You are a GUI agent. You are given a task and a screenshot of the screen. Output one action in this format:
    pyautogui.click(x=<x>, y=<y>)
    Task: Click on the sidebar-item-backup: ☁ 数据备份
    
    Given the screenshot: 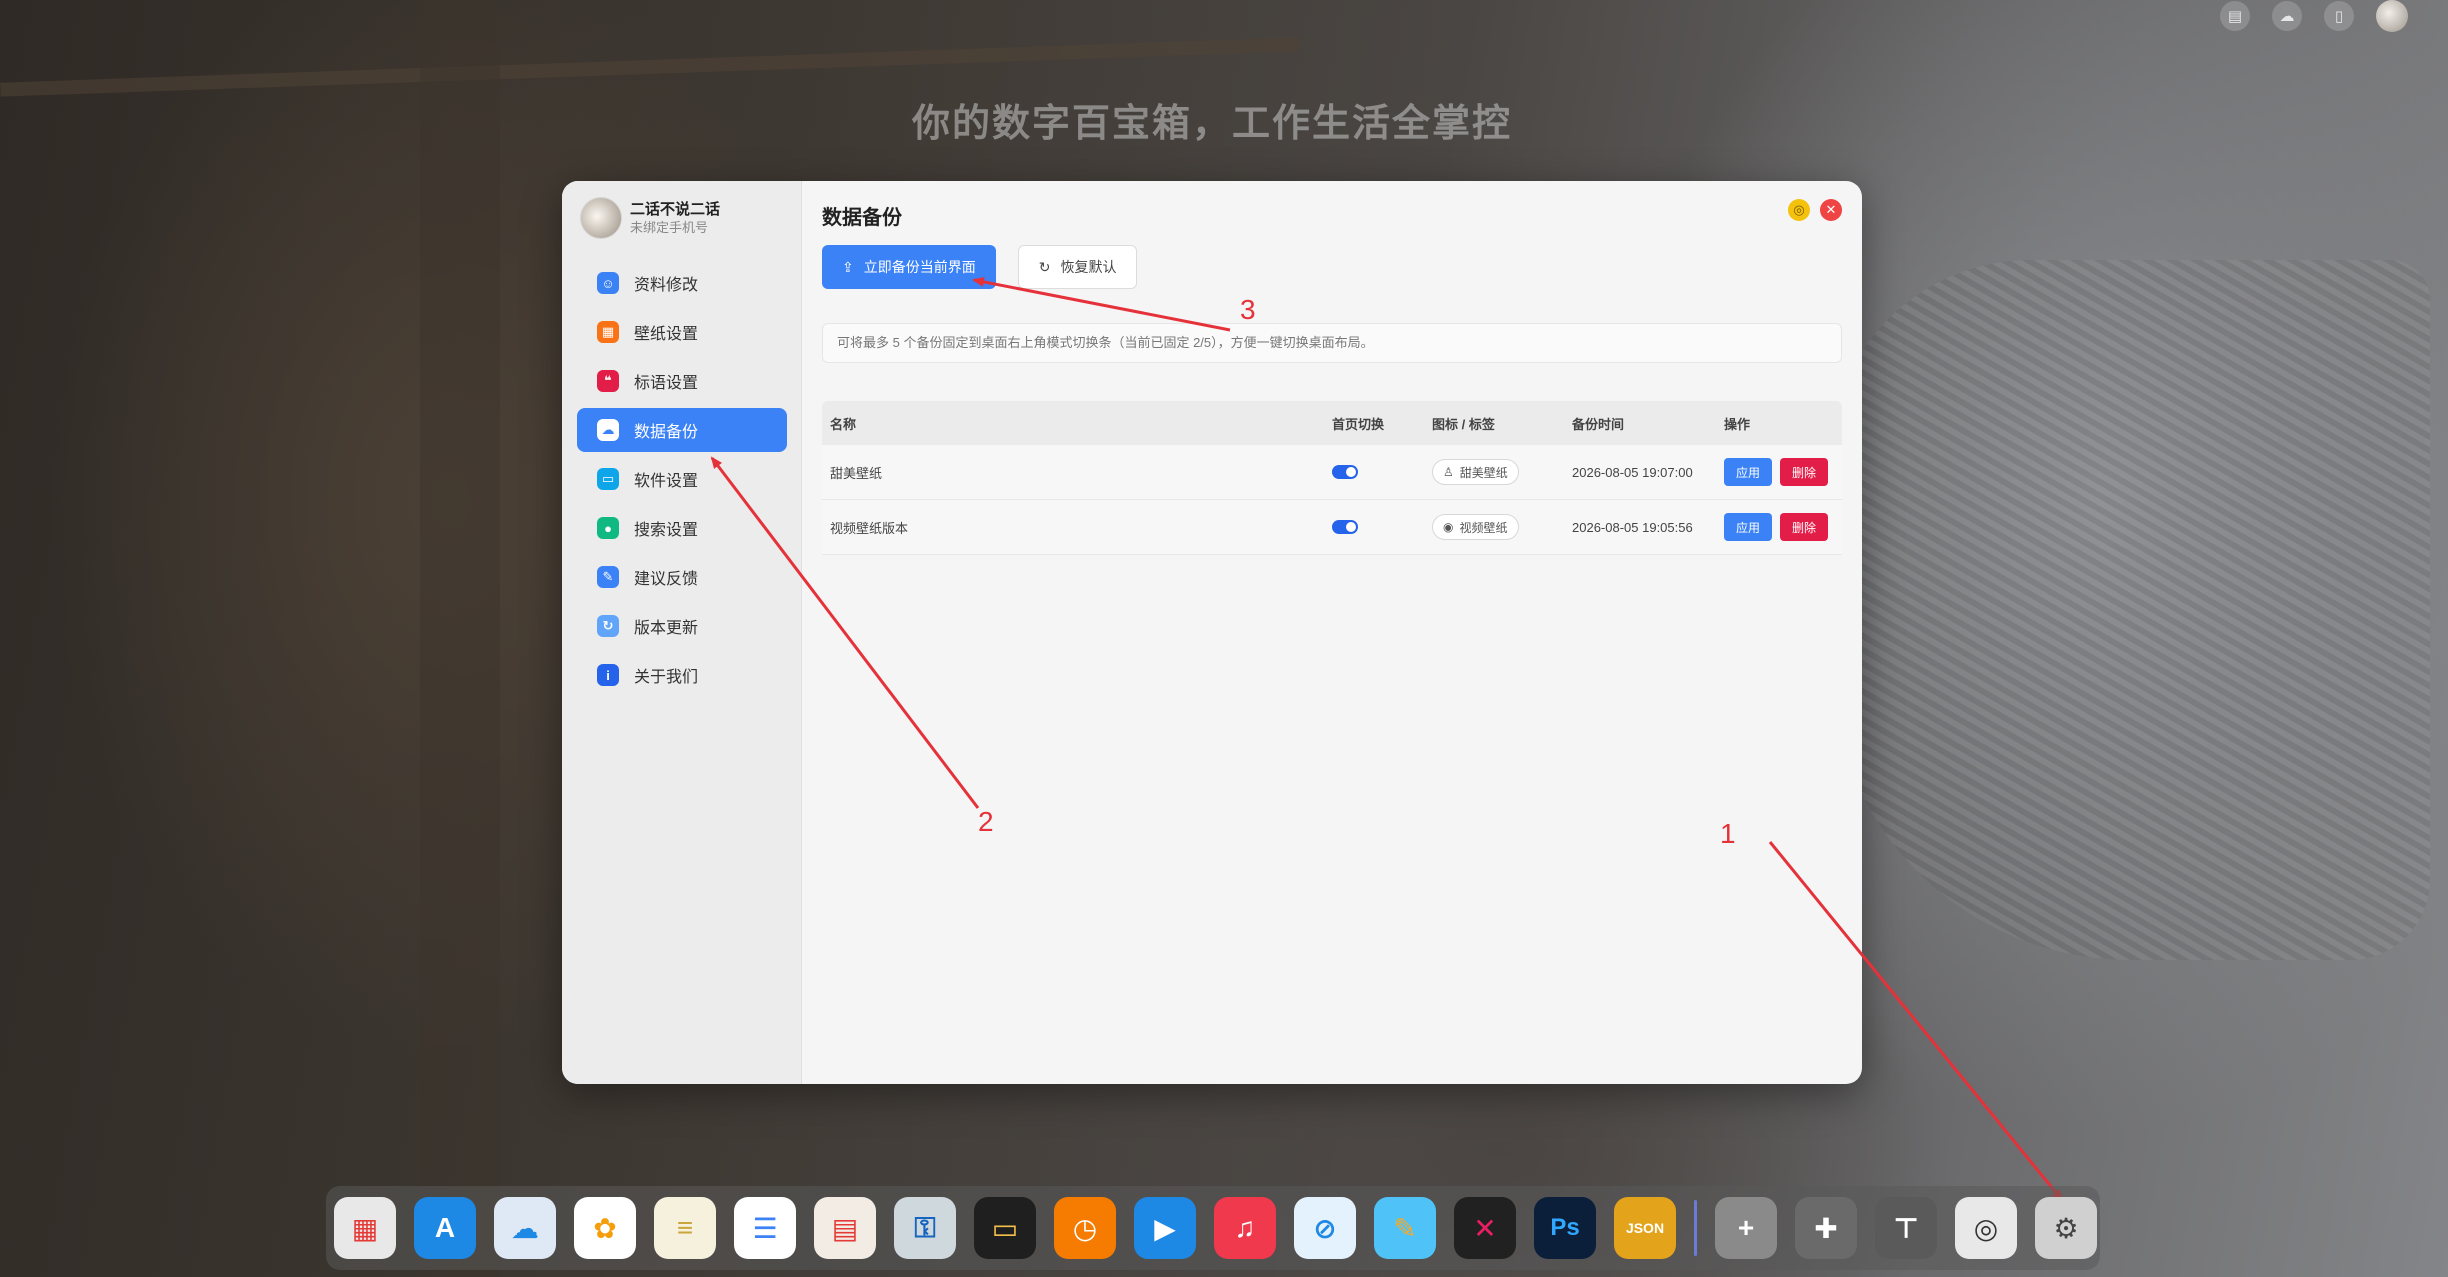 What is the action you would take?
    pyautogui.click(x=682, y=430)
    